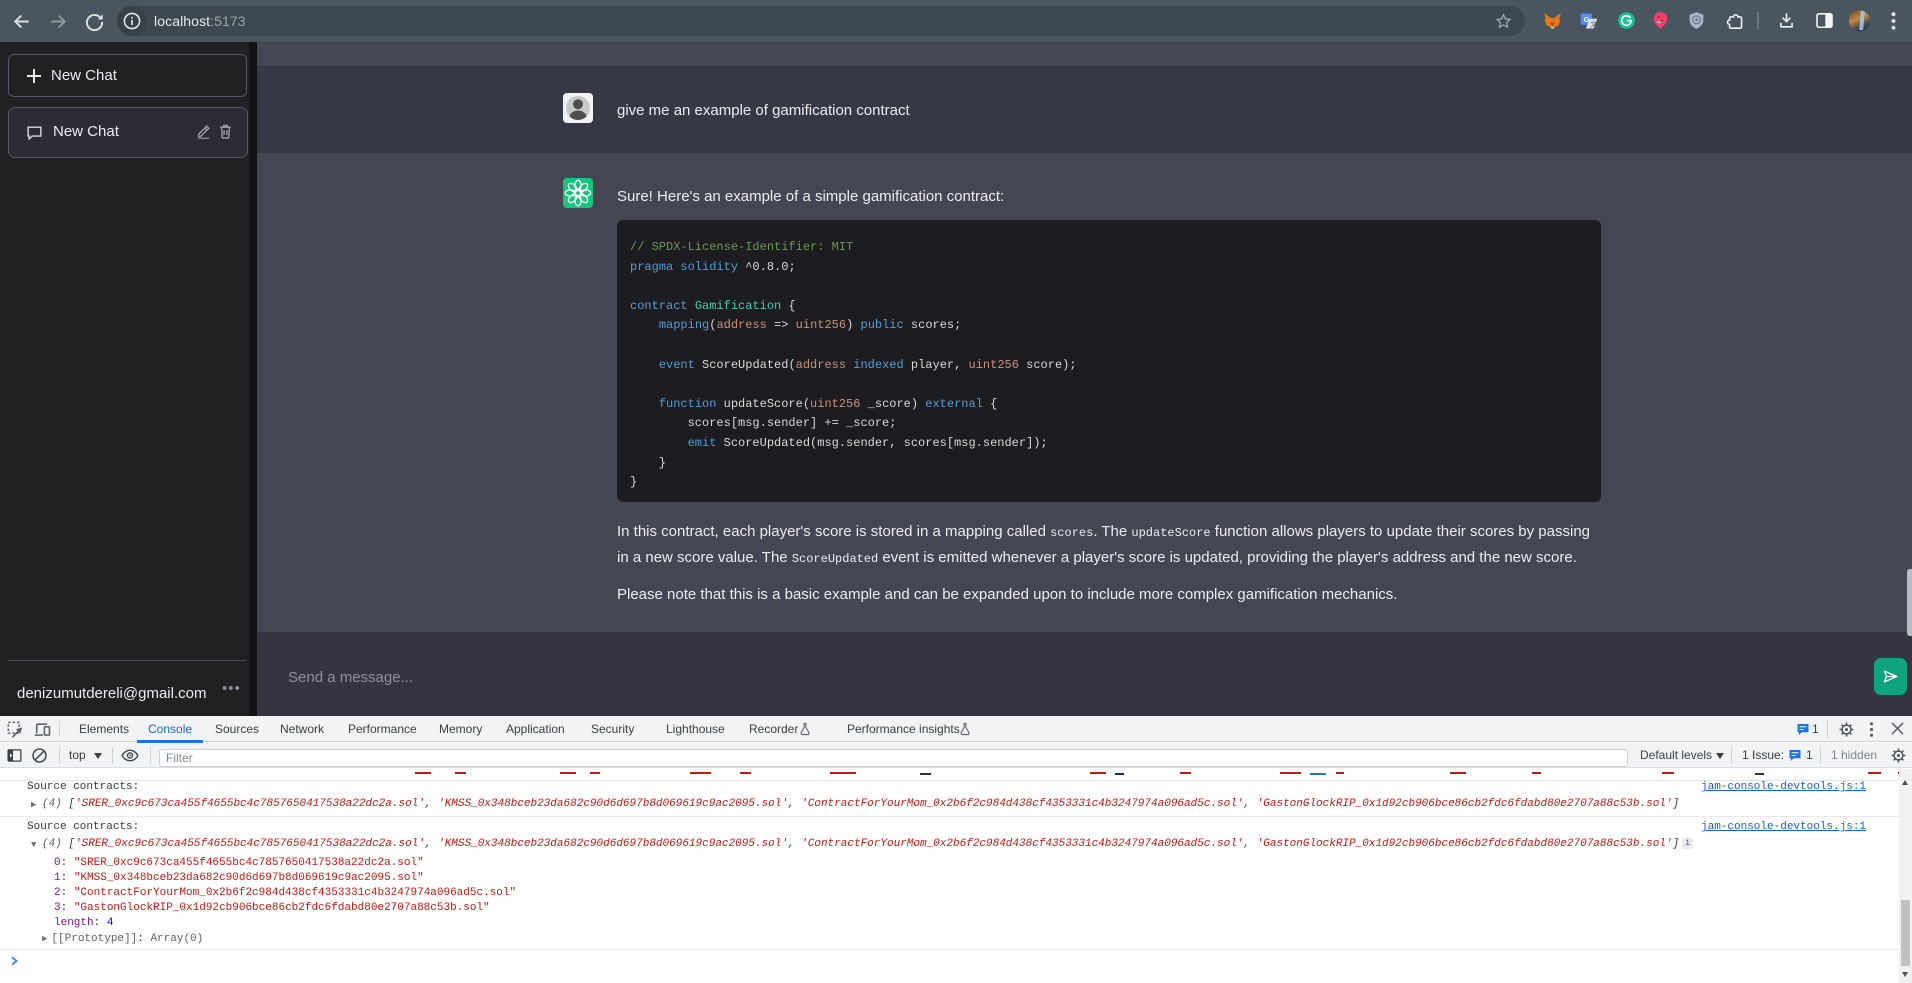 The width and height of the screenshot is (1912, 983). Describe the element at coordinates (1593, 23) in the screenshot. I see `svg-text: 文` at that location.